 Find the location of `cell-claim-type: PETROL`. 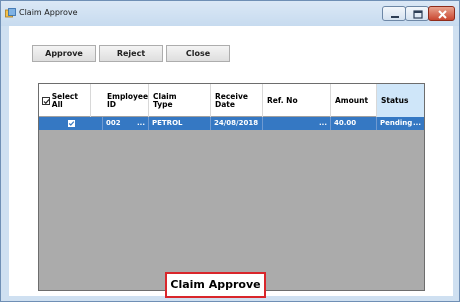

cell-claim-type: PETROL is located at coordinates (180, 123).